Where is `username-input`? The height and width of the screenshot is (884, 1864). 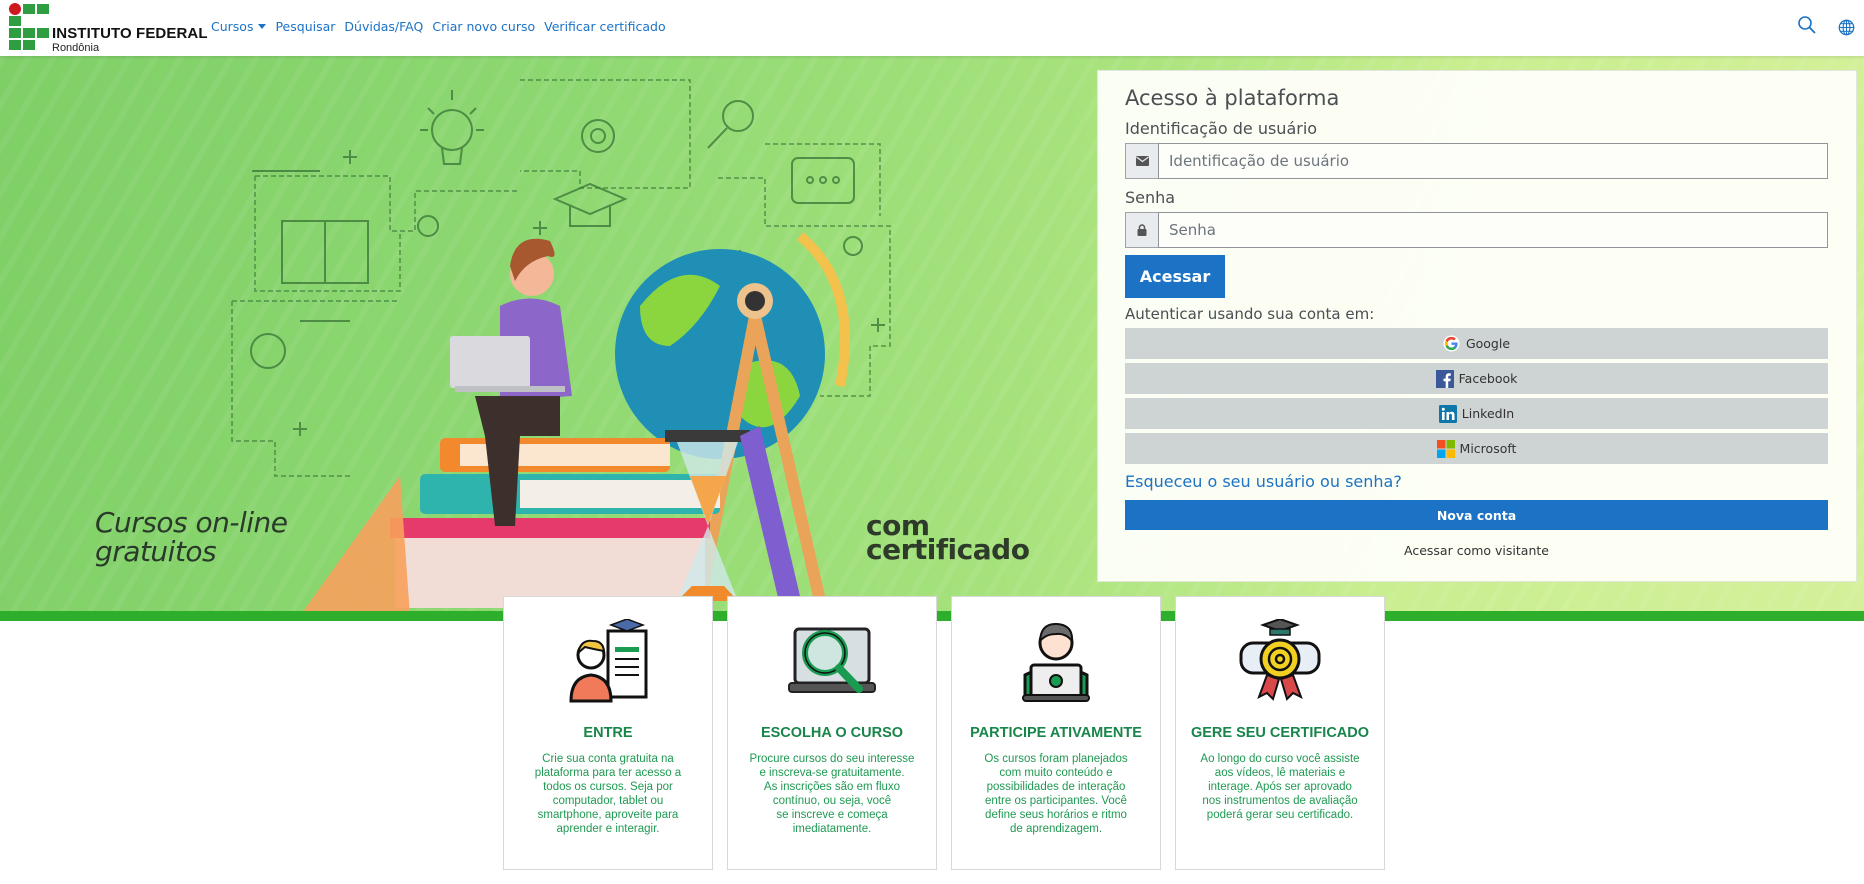
username-input is located at coordinates (1493, 161).